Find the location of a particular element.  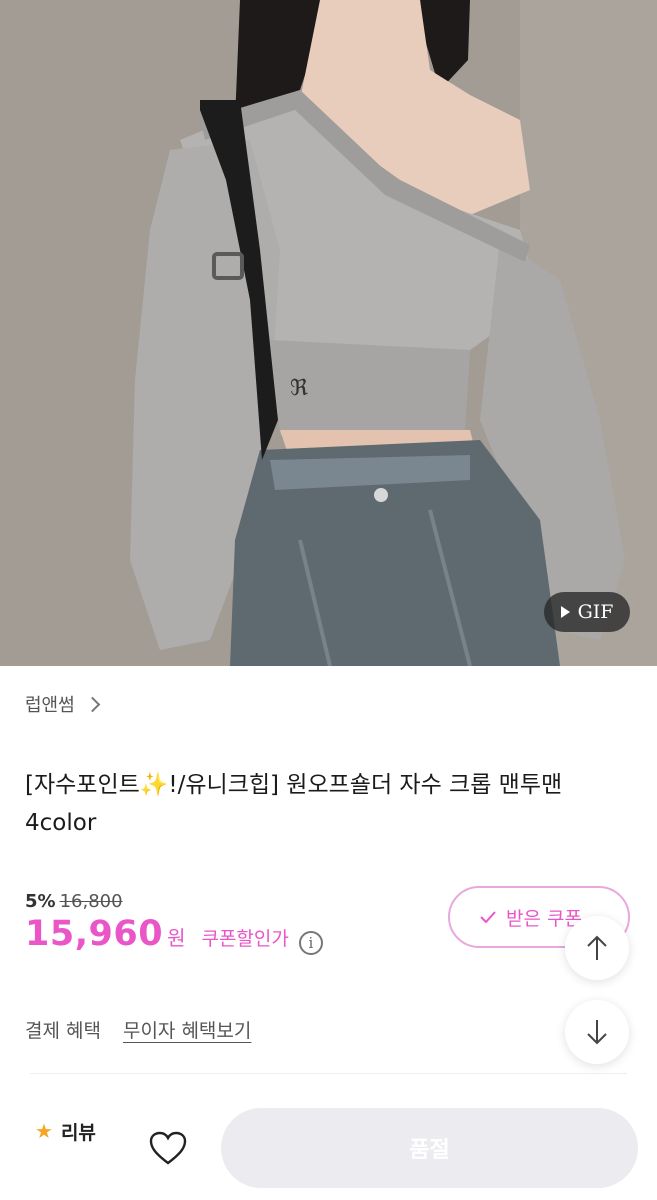

original-price: 16,800 is located at coordinates (91, 901).